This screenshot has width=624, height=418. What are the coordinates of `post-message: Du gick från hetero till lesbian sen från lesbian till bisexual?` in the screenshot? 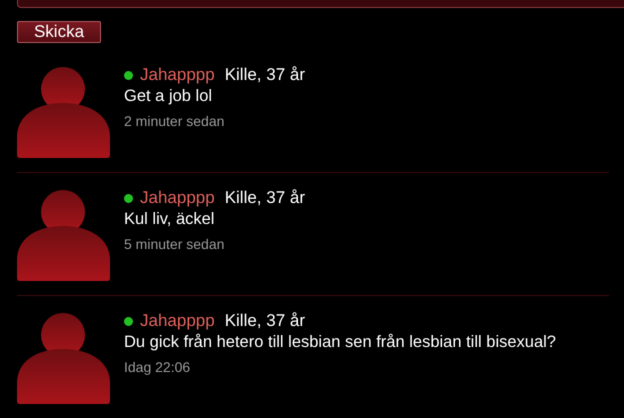 It's located at (340, 342).